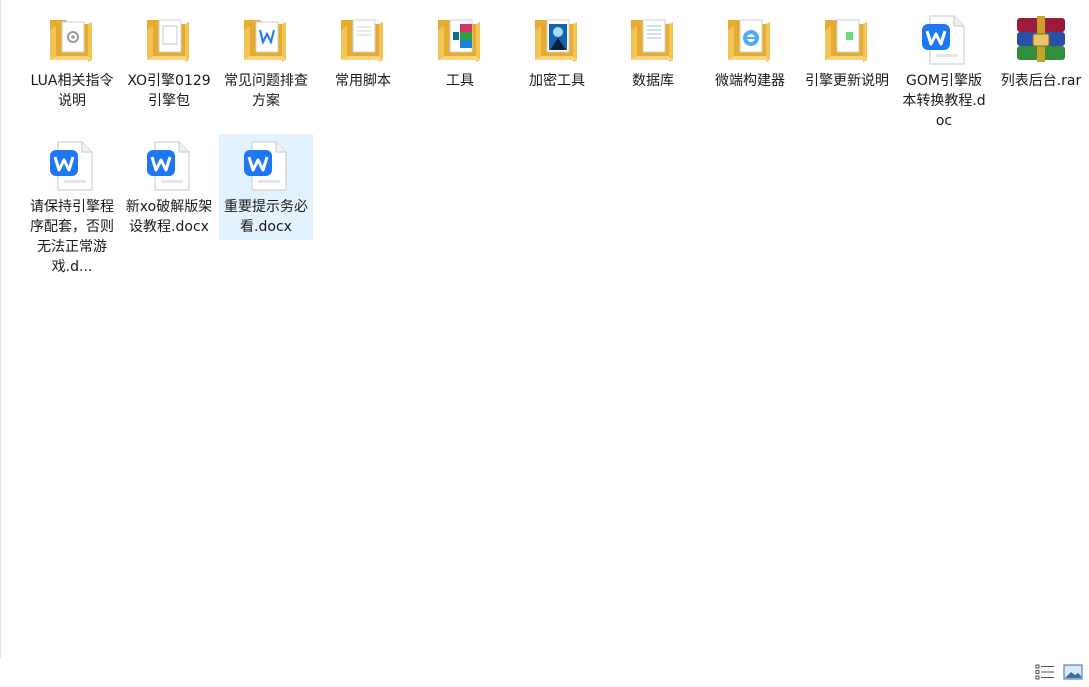  I want to click on large-icons-view-icon, so click(1073, 672).